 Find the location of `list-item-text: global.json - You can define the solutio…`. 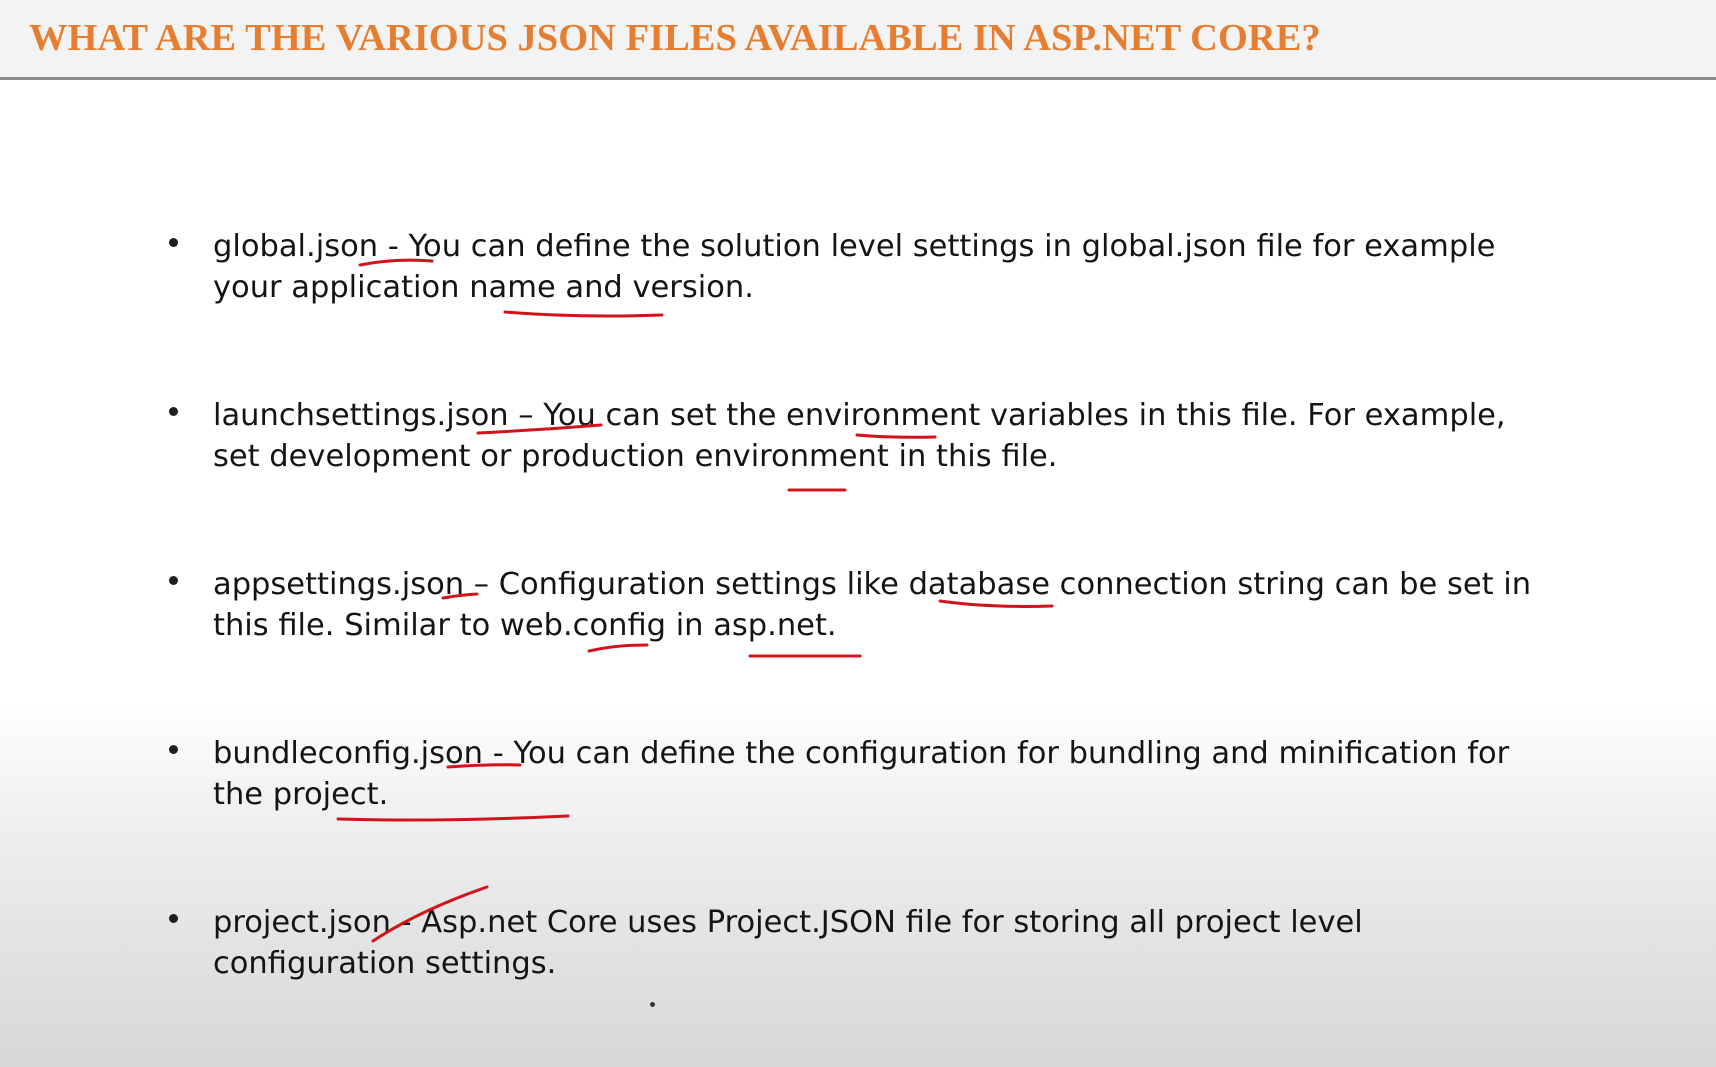

list-item-text: global.json - You can define the solutio… is located at coordinates (854, 267).